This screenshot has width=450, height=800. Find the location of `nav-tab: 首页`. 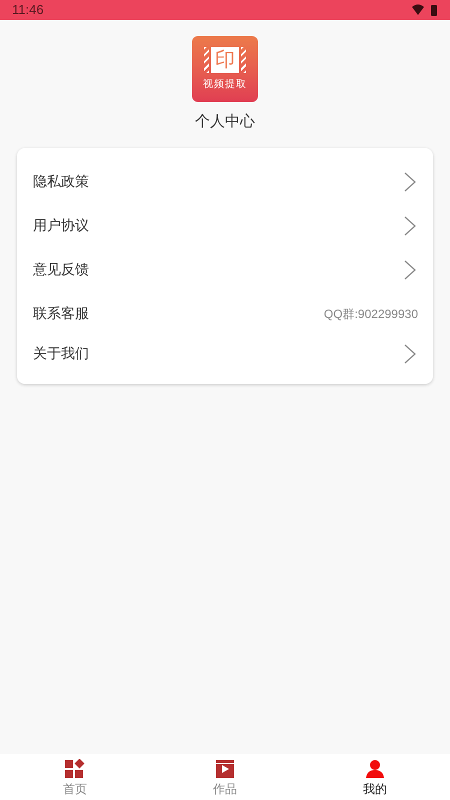

nav-tab: 首页 is located at coordinates (75, 777).